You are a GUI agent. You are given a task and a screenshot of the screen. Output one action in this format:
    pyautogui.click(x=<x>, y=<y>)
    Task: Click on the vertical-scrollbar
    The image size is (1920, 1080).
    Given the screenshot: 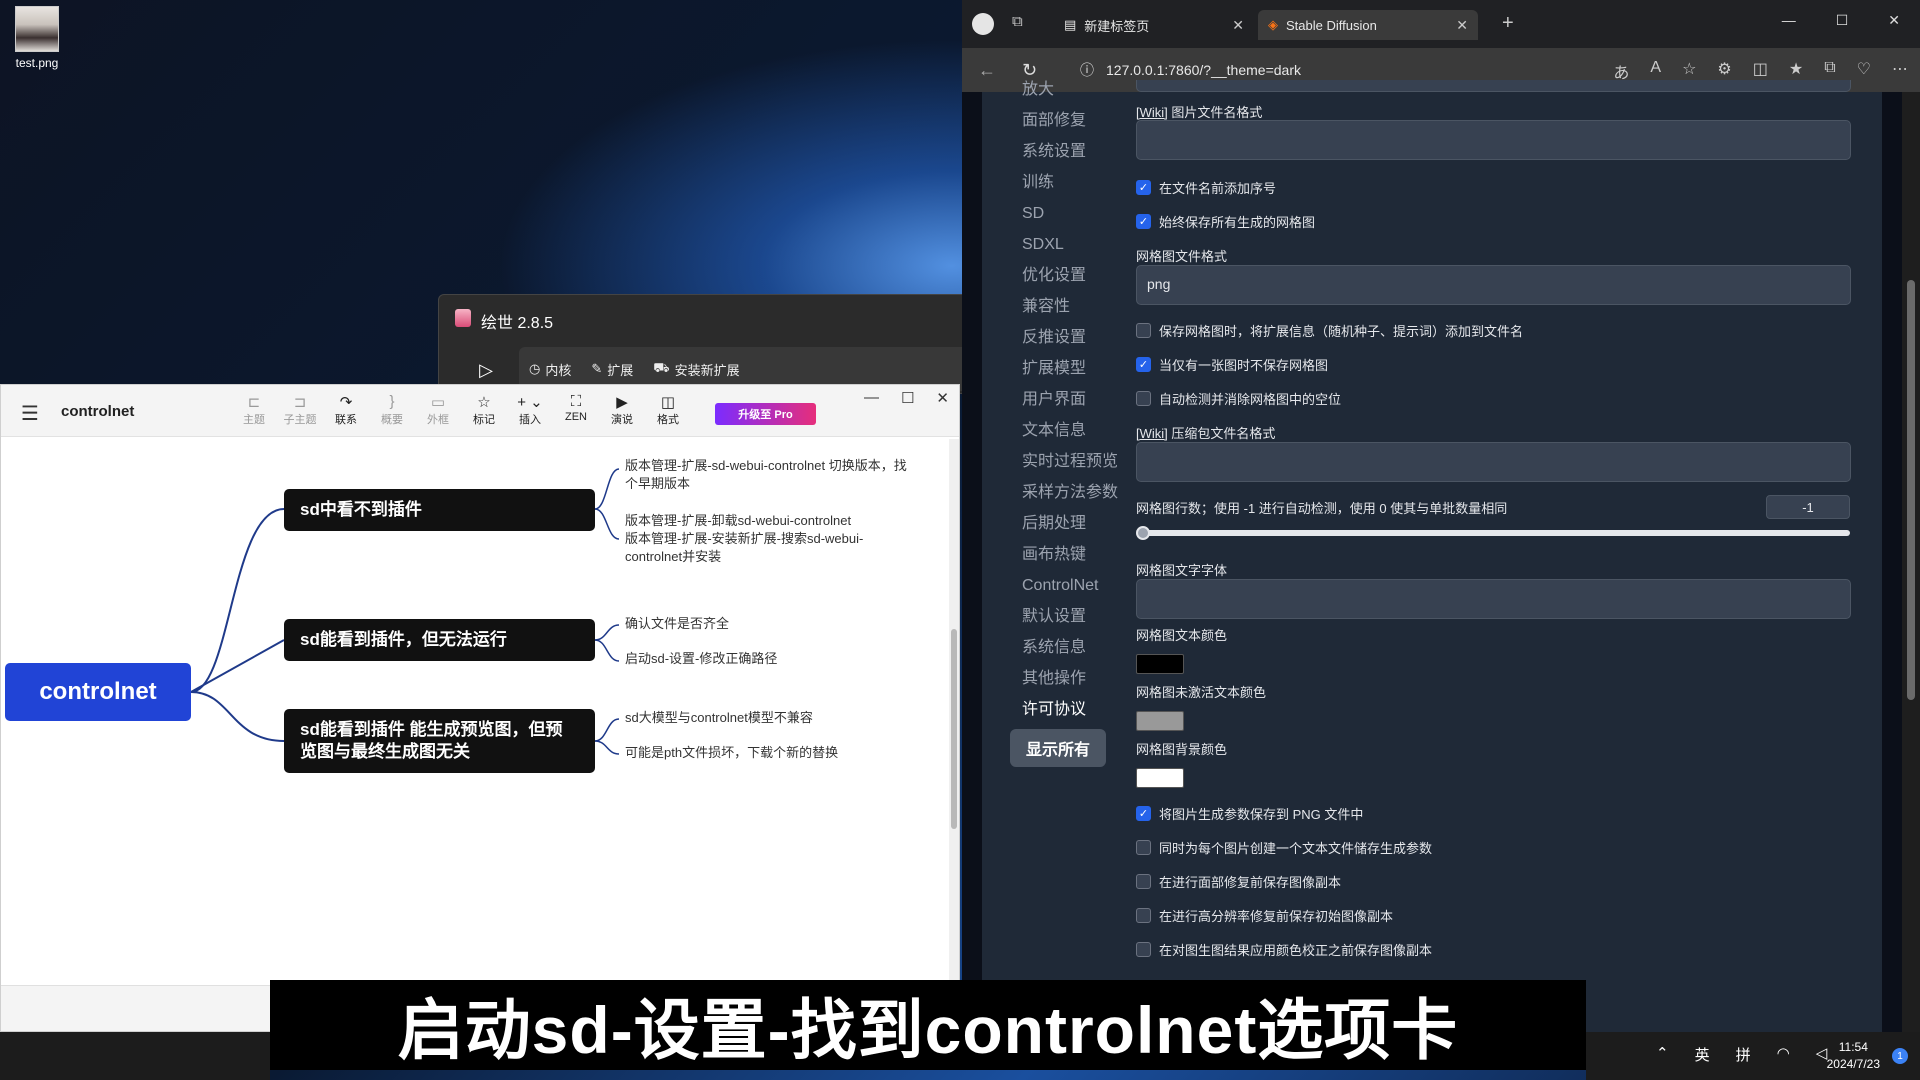 What is the action you would take?
    pyautogui.click(x=954, y=713)
    